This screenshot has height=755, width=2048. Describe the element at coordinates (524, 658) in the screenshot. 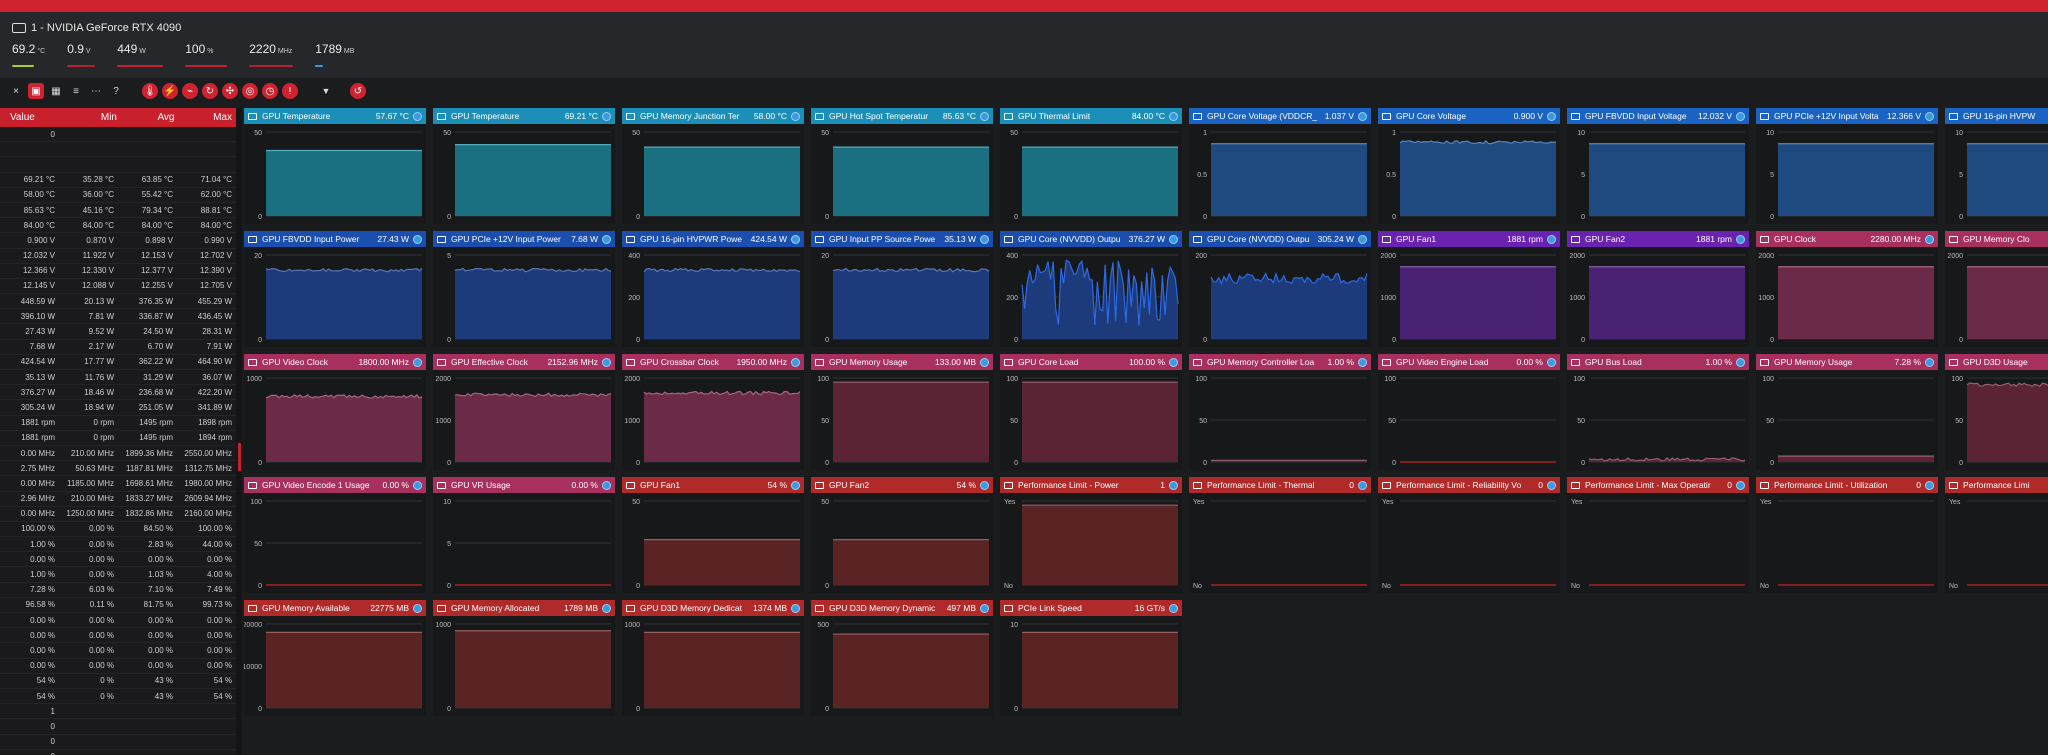

I see `sensor-graph-panel: GPU Memory Allocated 1789 MB 1000 0` at that location.